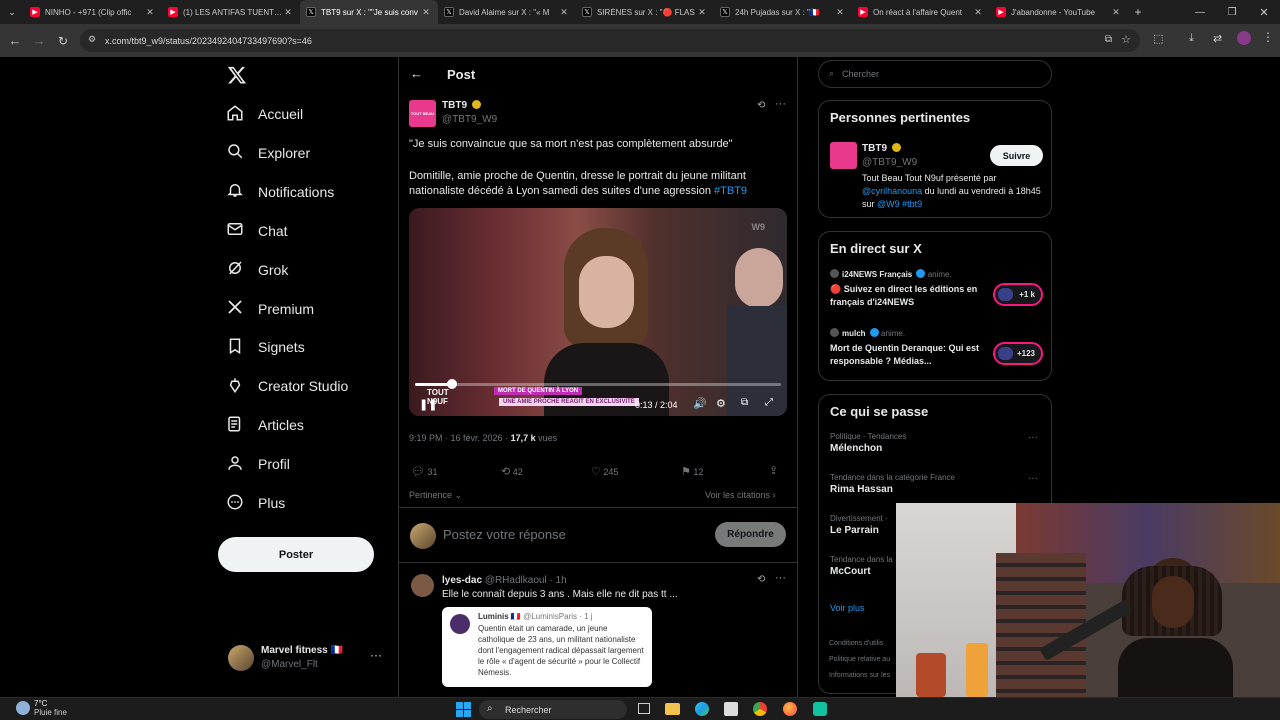 This screenshot has height=720, width=1280. What do you see at coordinates (692, 471) in the screenshot?
I see `bookmark-action: ⚑ 12` at bounding box center [692, 471].